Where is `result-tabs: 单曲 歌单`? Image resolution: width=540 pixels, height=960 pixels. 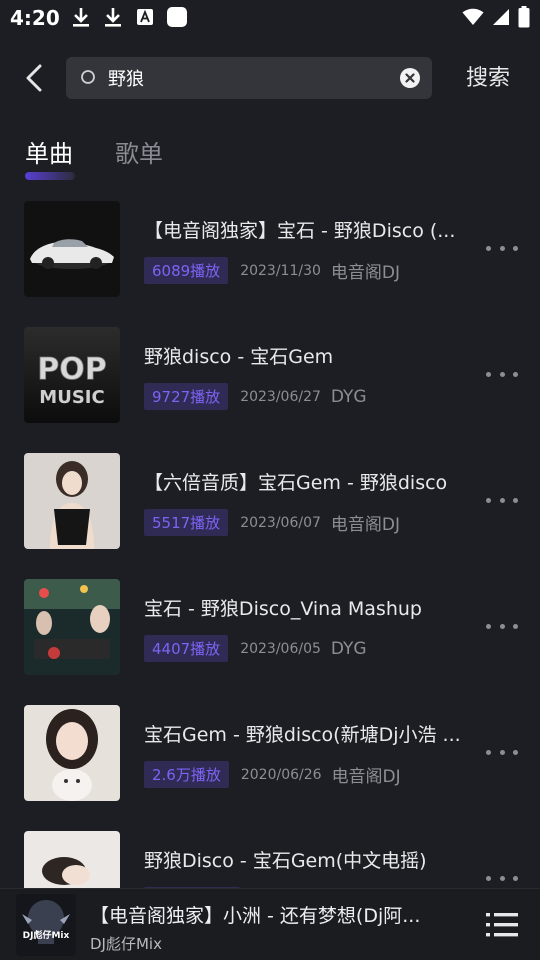
result-tabs: 单曲 歌单 is located at coordinates (270, 157).